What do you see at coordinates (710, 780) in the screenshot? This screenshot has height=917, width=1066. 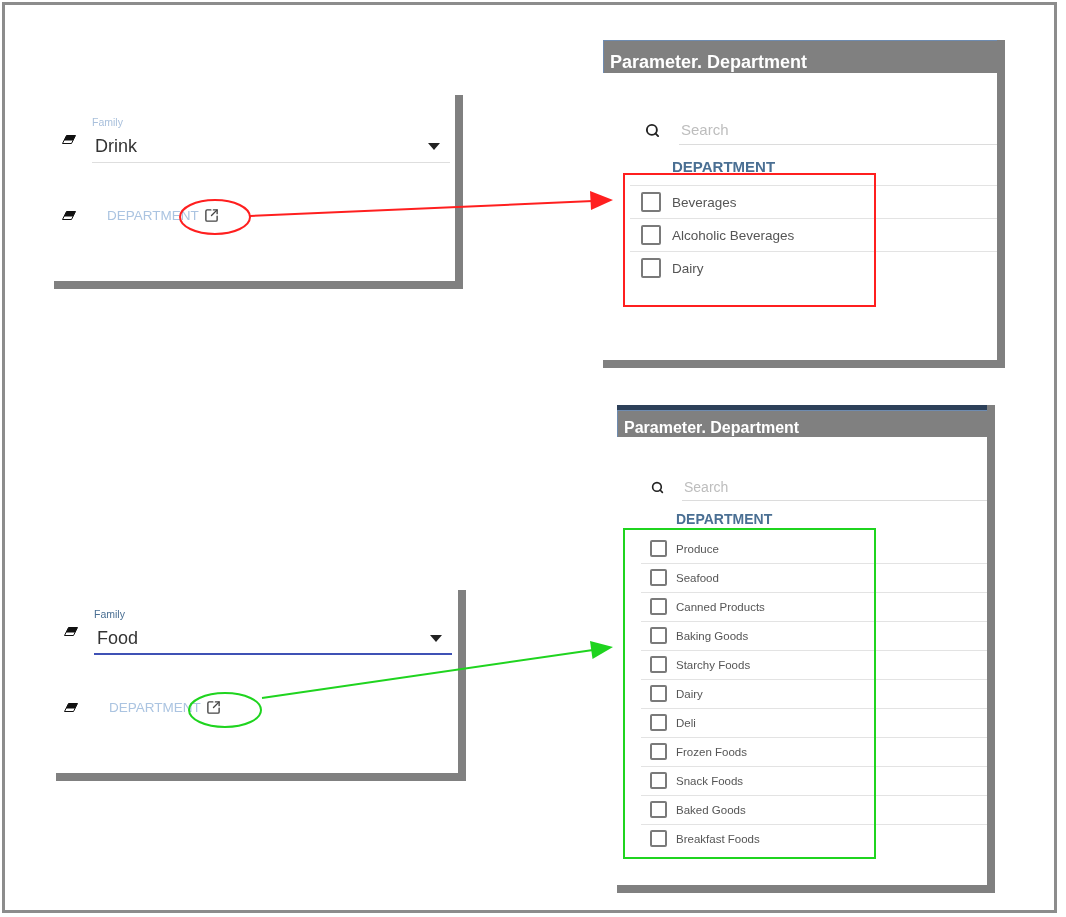 I see `option-label: Snack Foods` at bounding box center [710, 780].